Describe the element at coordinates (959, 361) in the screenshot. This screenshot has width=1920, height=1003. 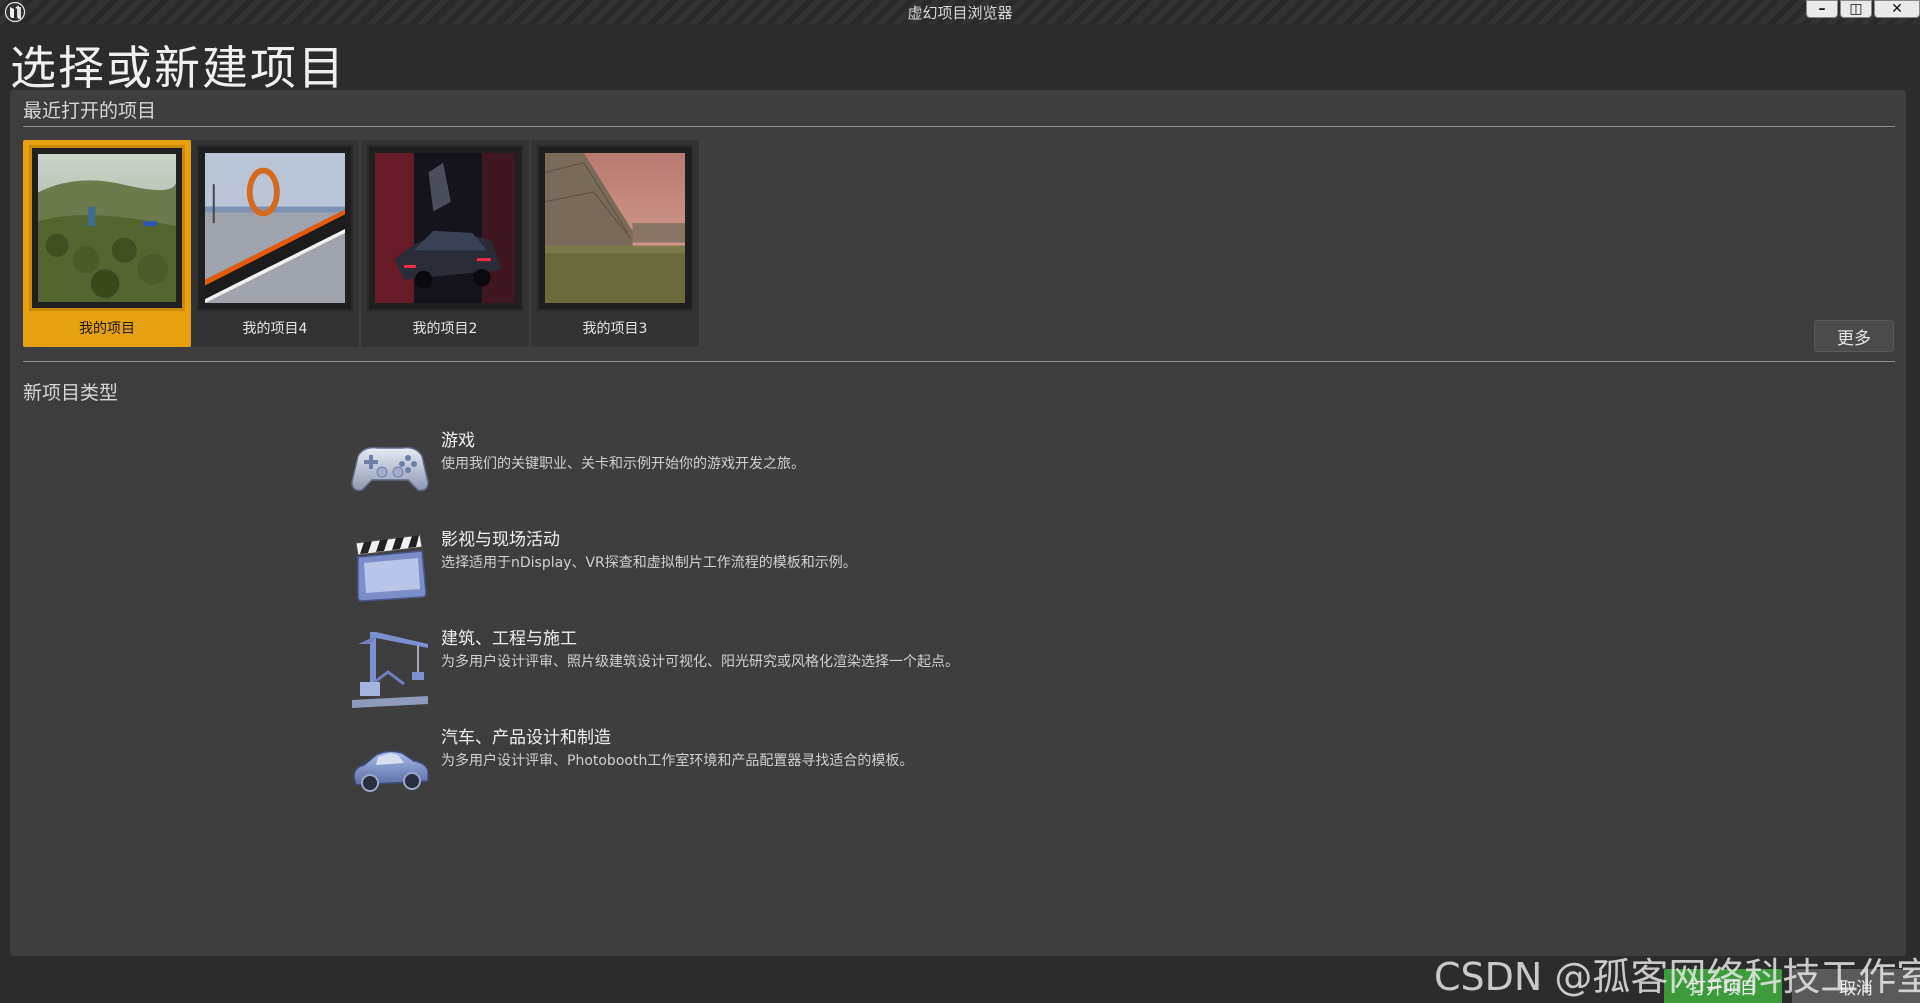
I see `section-divider` at that location.